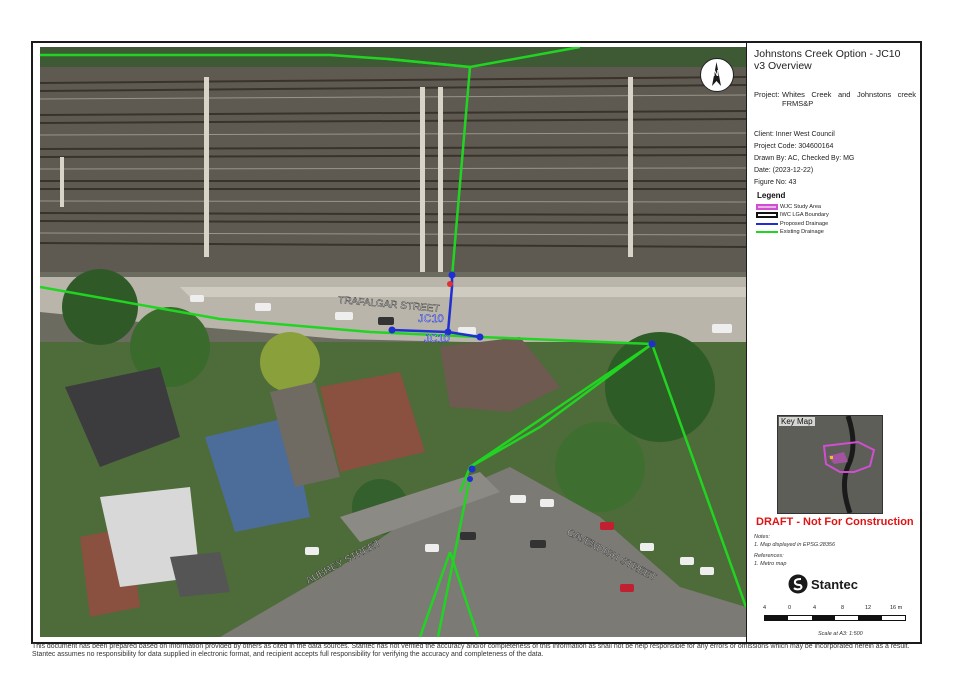  I want to click on trees-top, so click(393, 57).